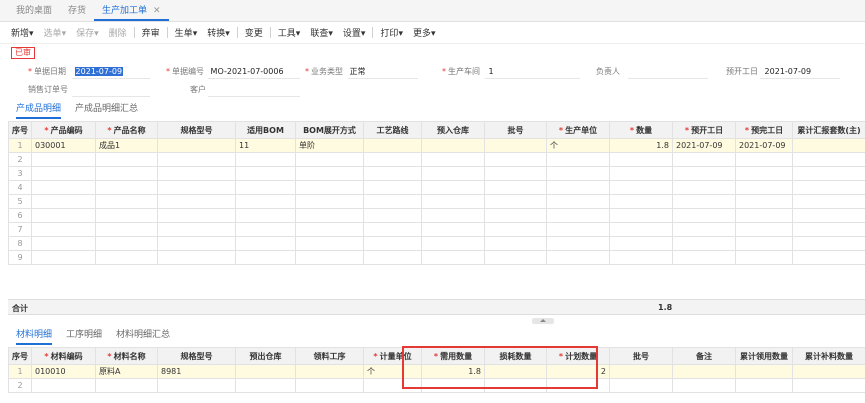 The height and width of the screenshot is (403, 865). What do you see at coordinates (84, 336) in the screenshot?
I see `tab-process-detail: 工序明细` at bounding box center [84, 336].